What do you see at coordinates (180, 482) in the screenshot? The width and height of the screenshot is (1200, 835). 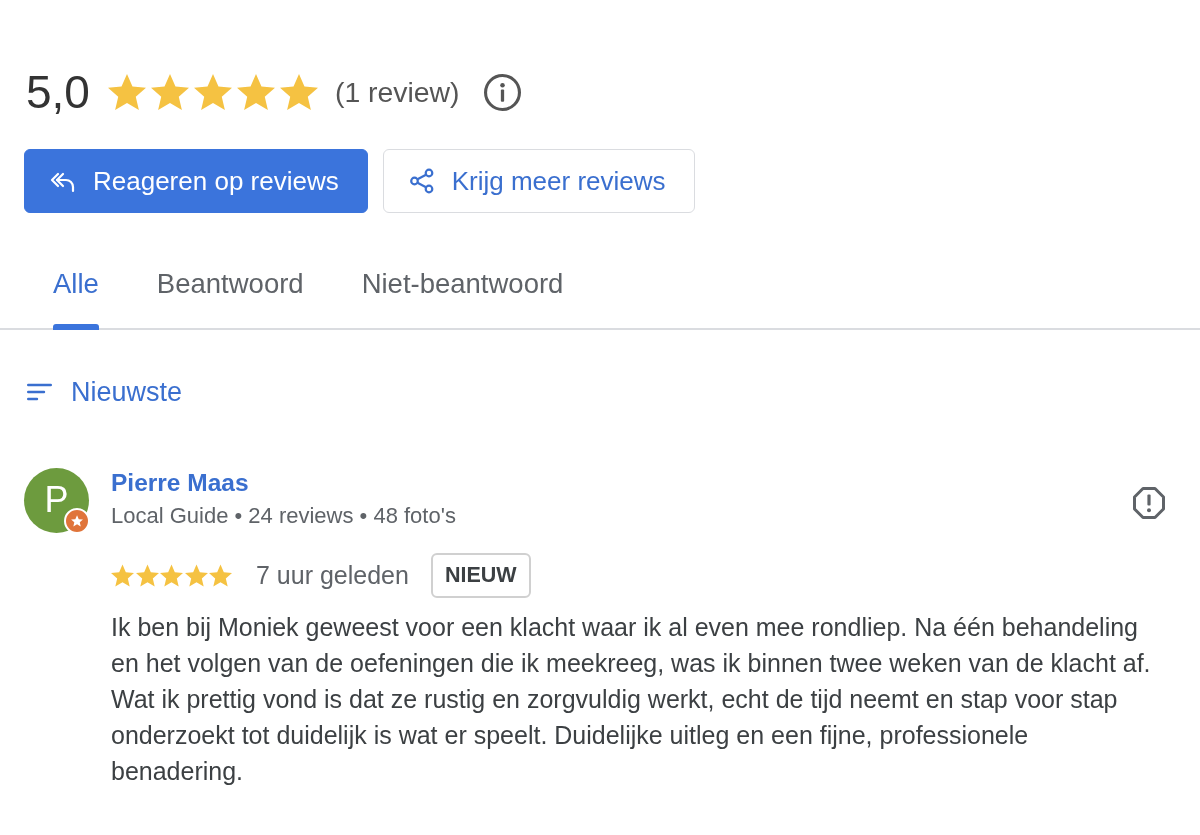 I see `author-link: Pierre Maas` at bounding box center [180, 482].